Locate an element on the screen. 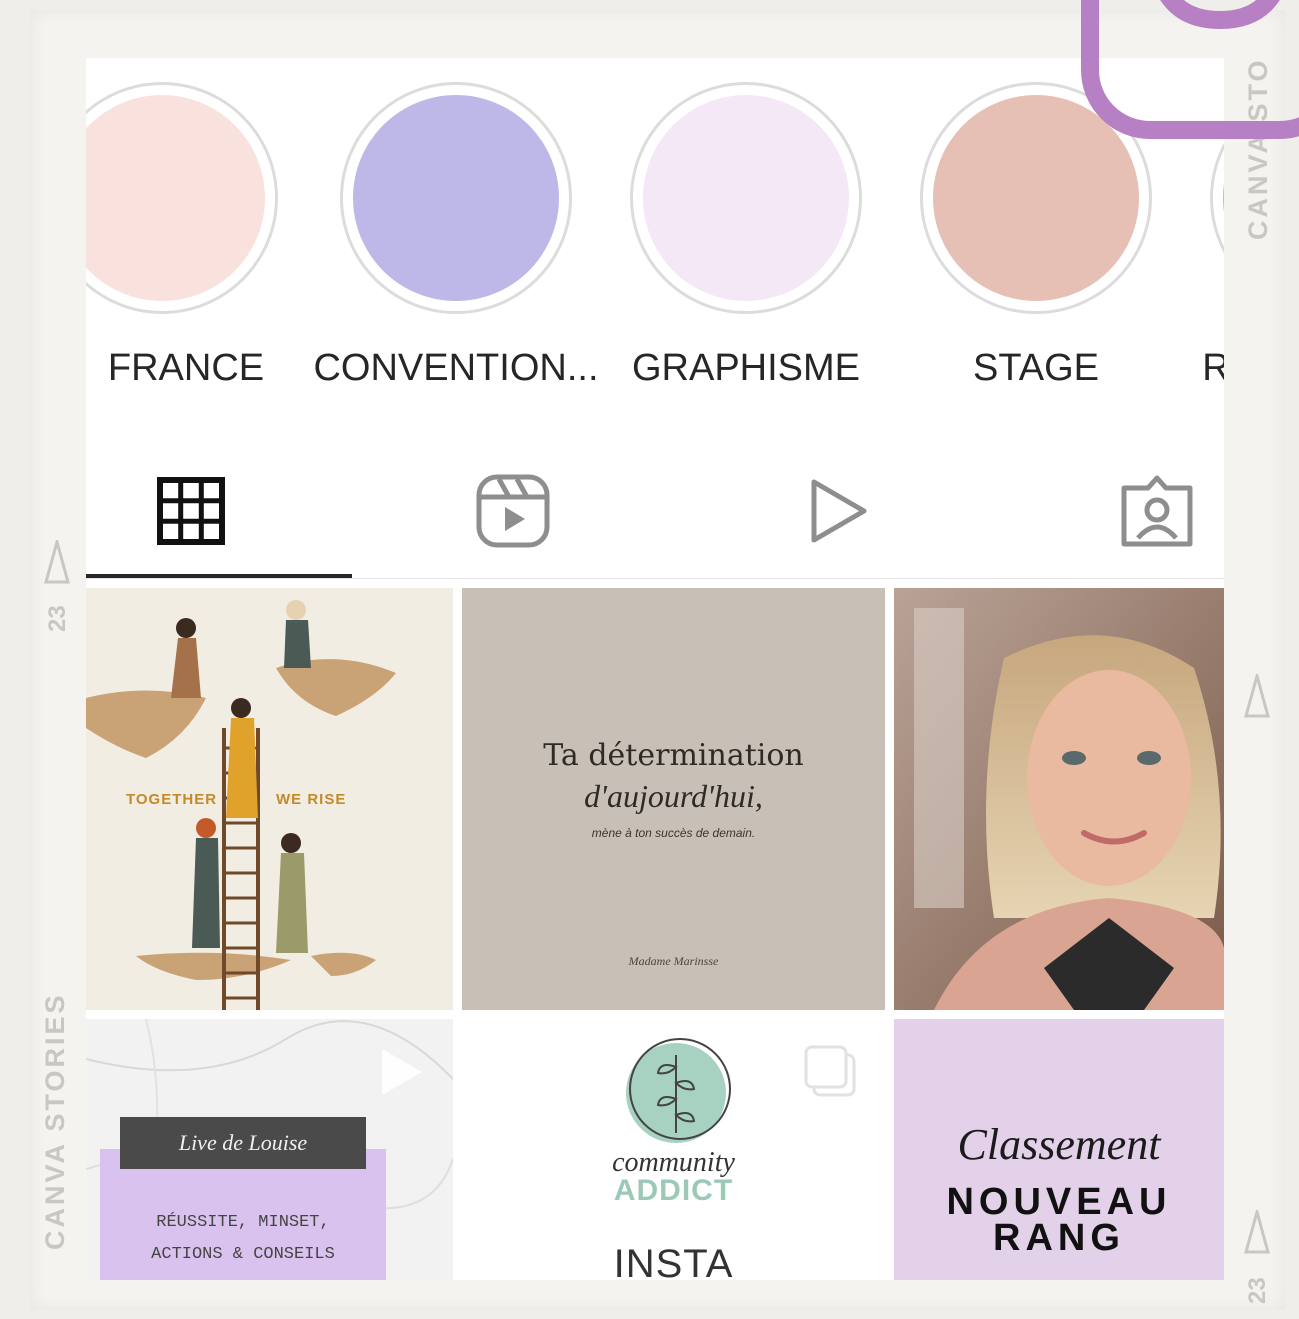 The width and height of the screenshot is (1299, 1319). rank-line-2: RANG is located at coordinates (1059, 1238).